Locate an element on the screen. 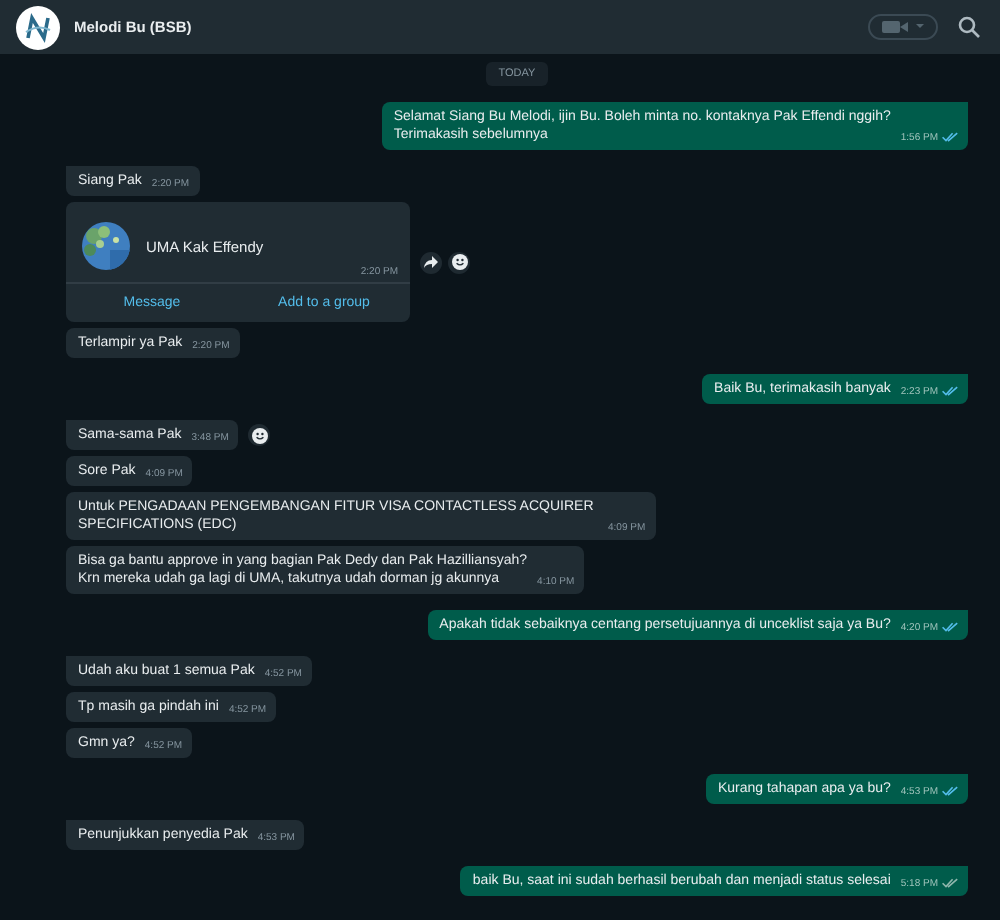  arrow-icon is located at coordinates (431, 262).